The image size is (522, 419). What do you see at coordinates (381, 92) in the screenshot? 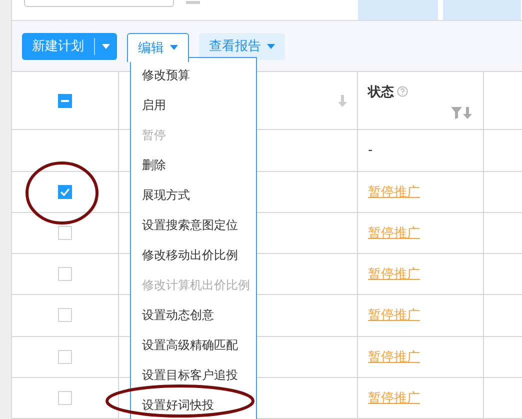
I see `column-header: 状态` at bounding box center [381, 92].